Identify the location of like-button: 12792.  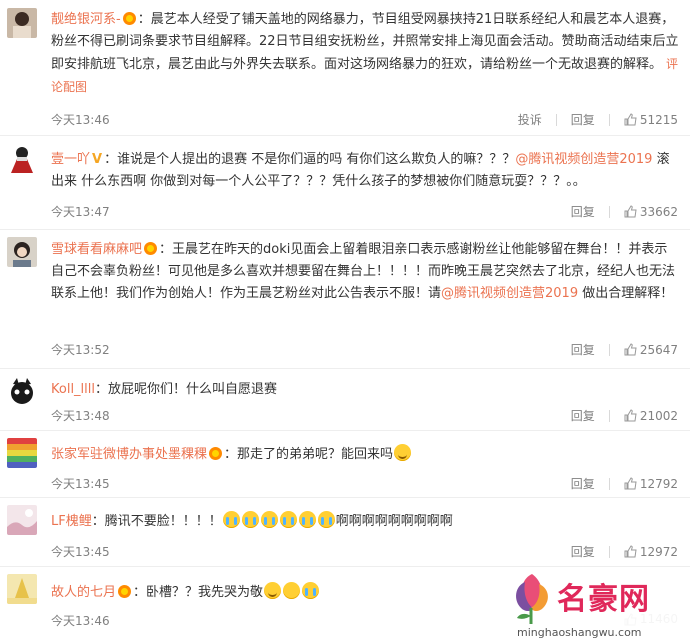
(651, 484).